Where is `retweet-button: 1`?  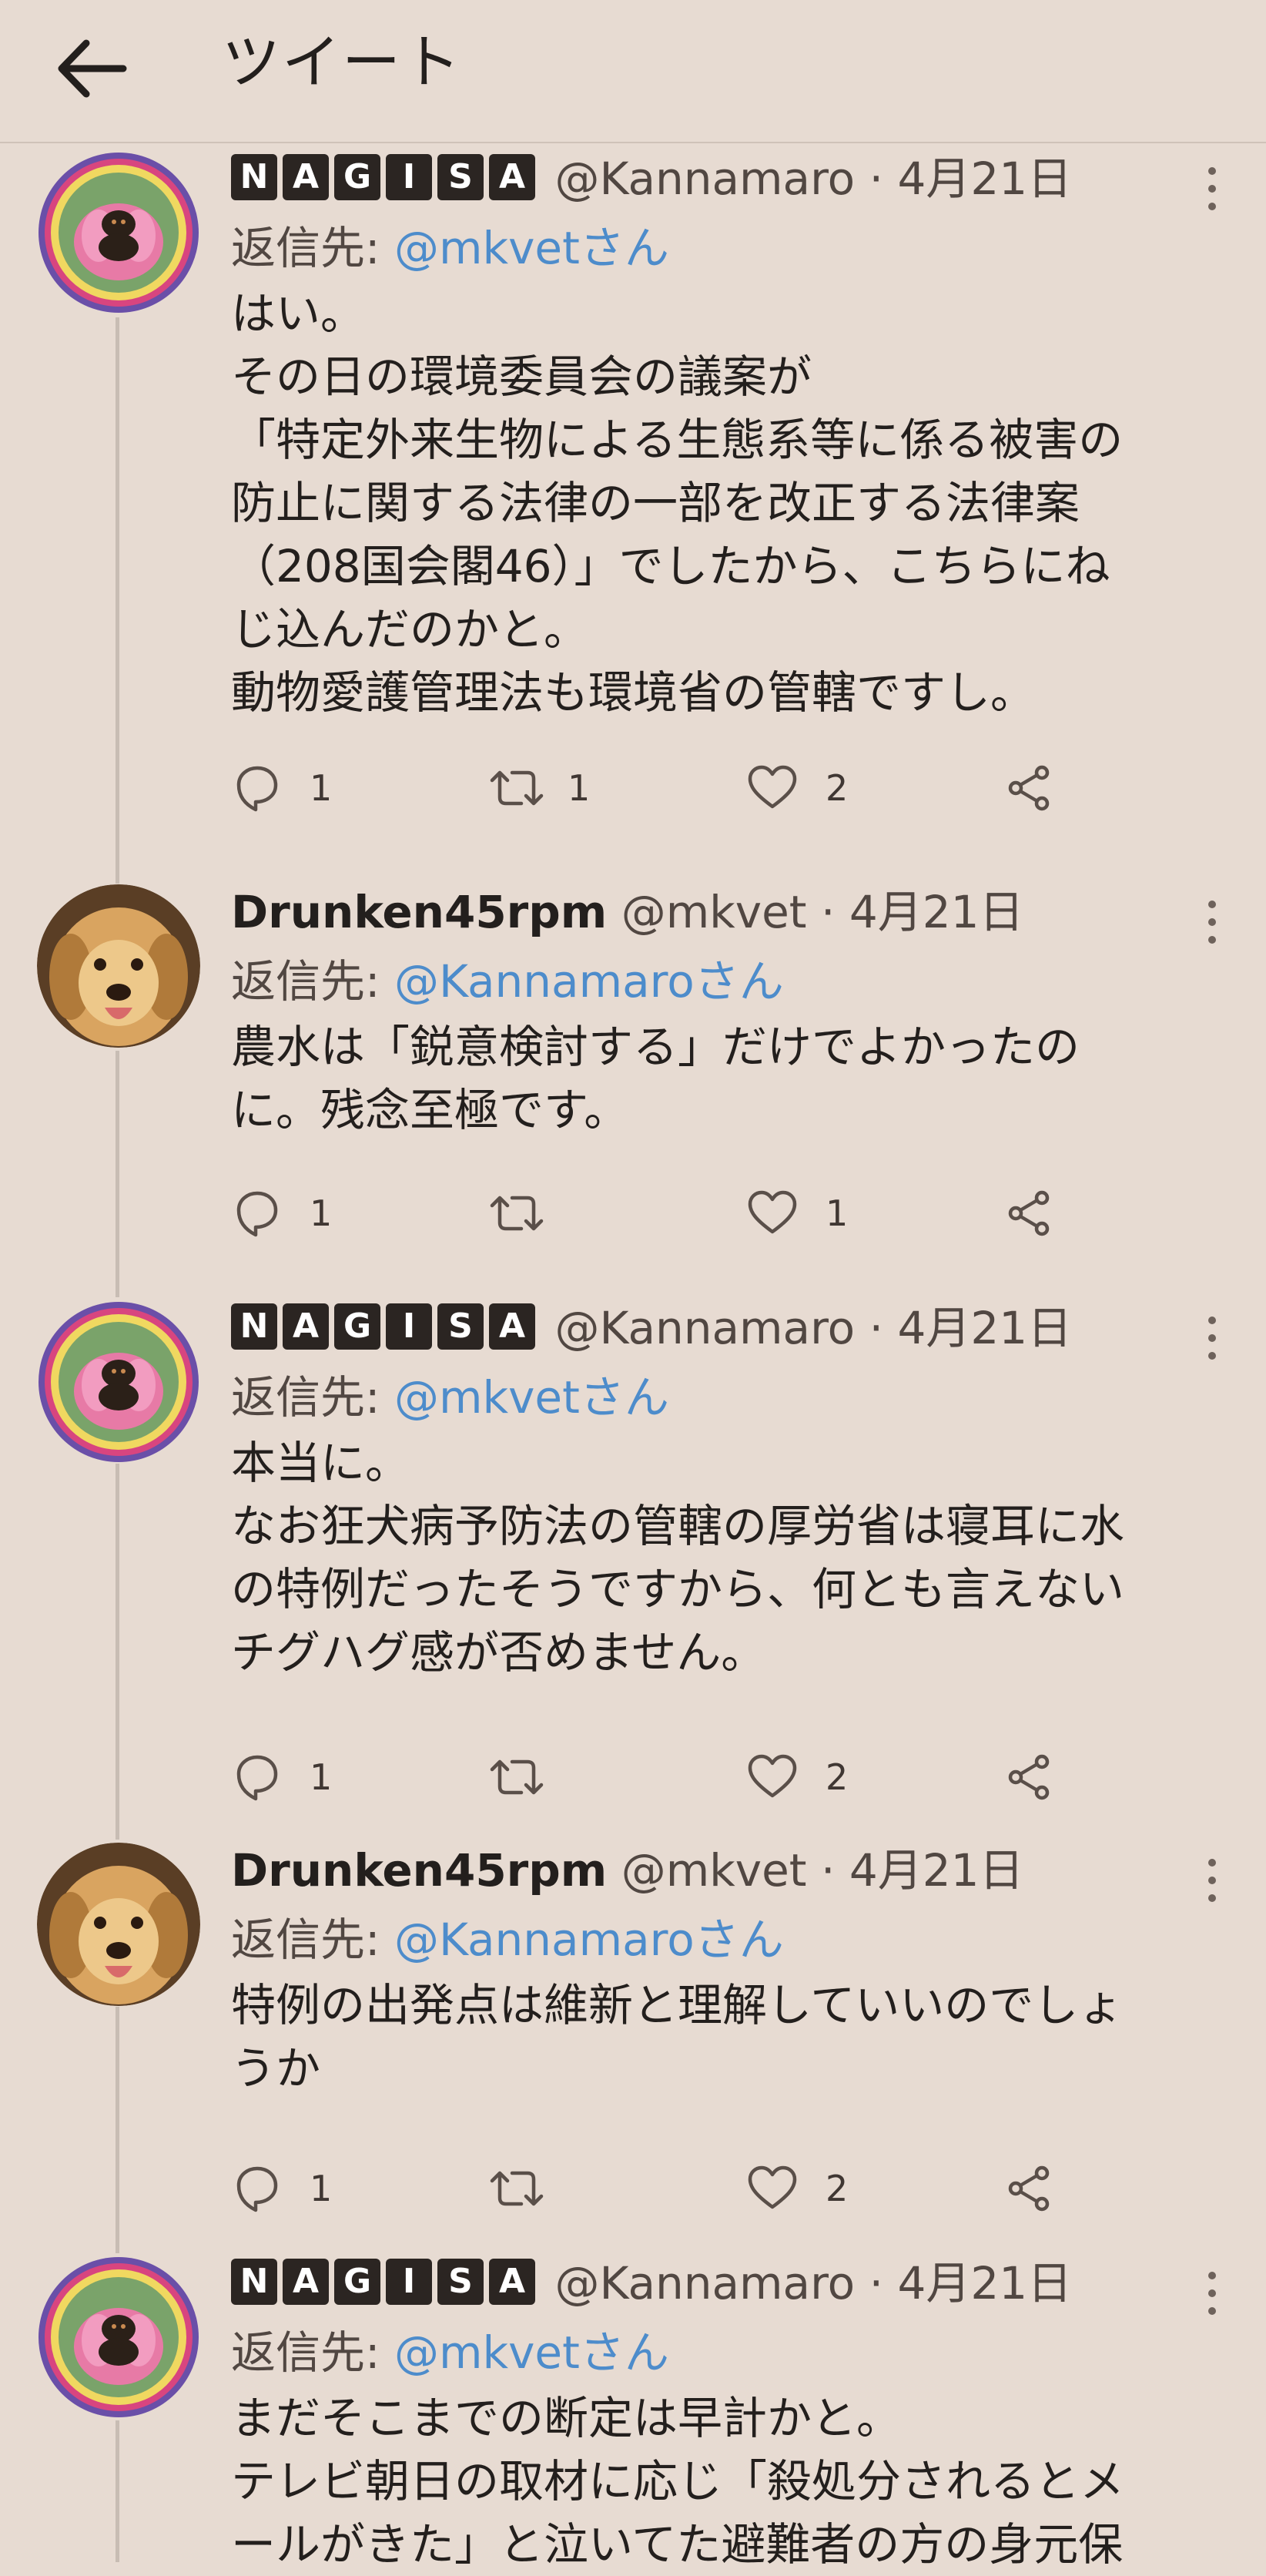 retweet-button: 1 is located at coordinates (550, 788).